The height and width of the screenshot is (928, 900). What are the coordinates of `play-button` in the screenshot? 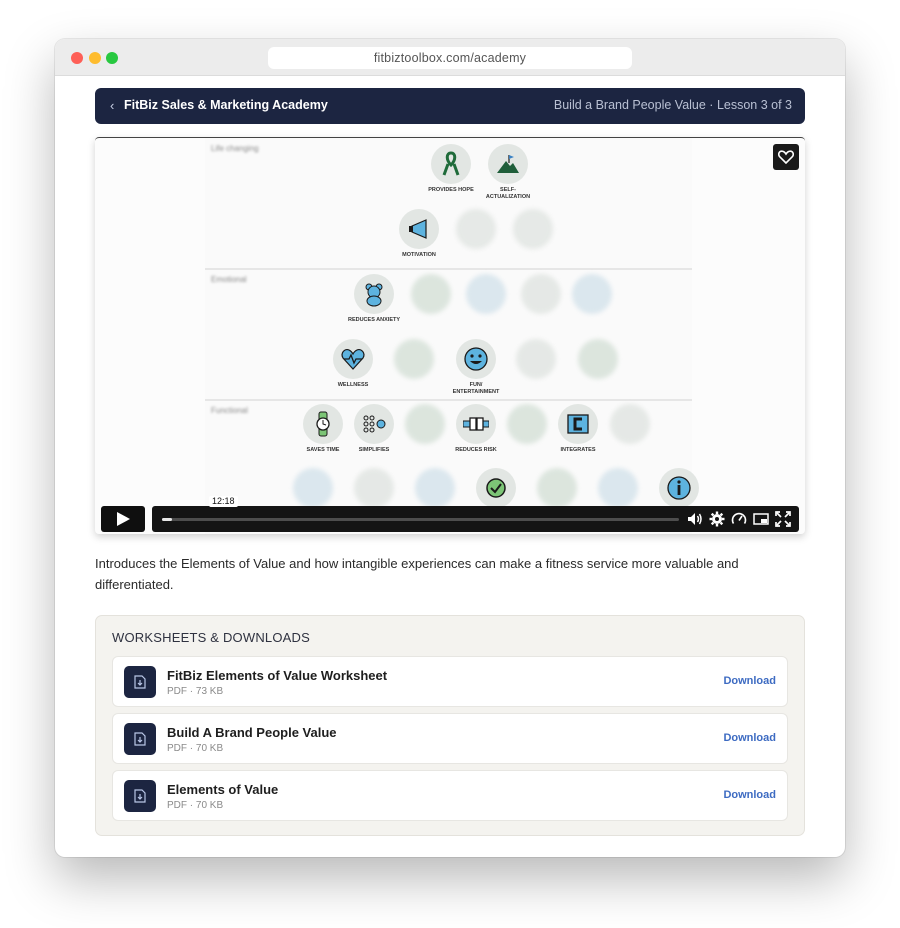 It's located at (123, 519).